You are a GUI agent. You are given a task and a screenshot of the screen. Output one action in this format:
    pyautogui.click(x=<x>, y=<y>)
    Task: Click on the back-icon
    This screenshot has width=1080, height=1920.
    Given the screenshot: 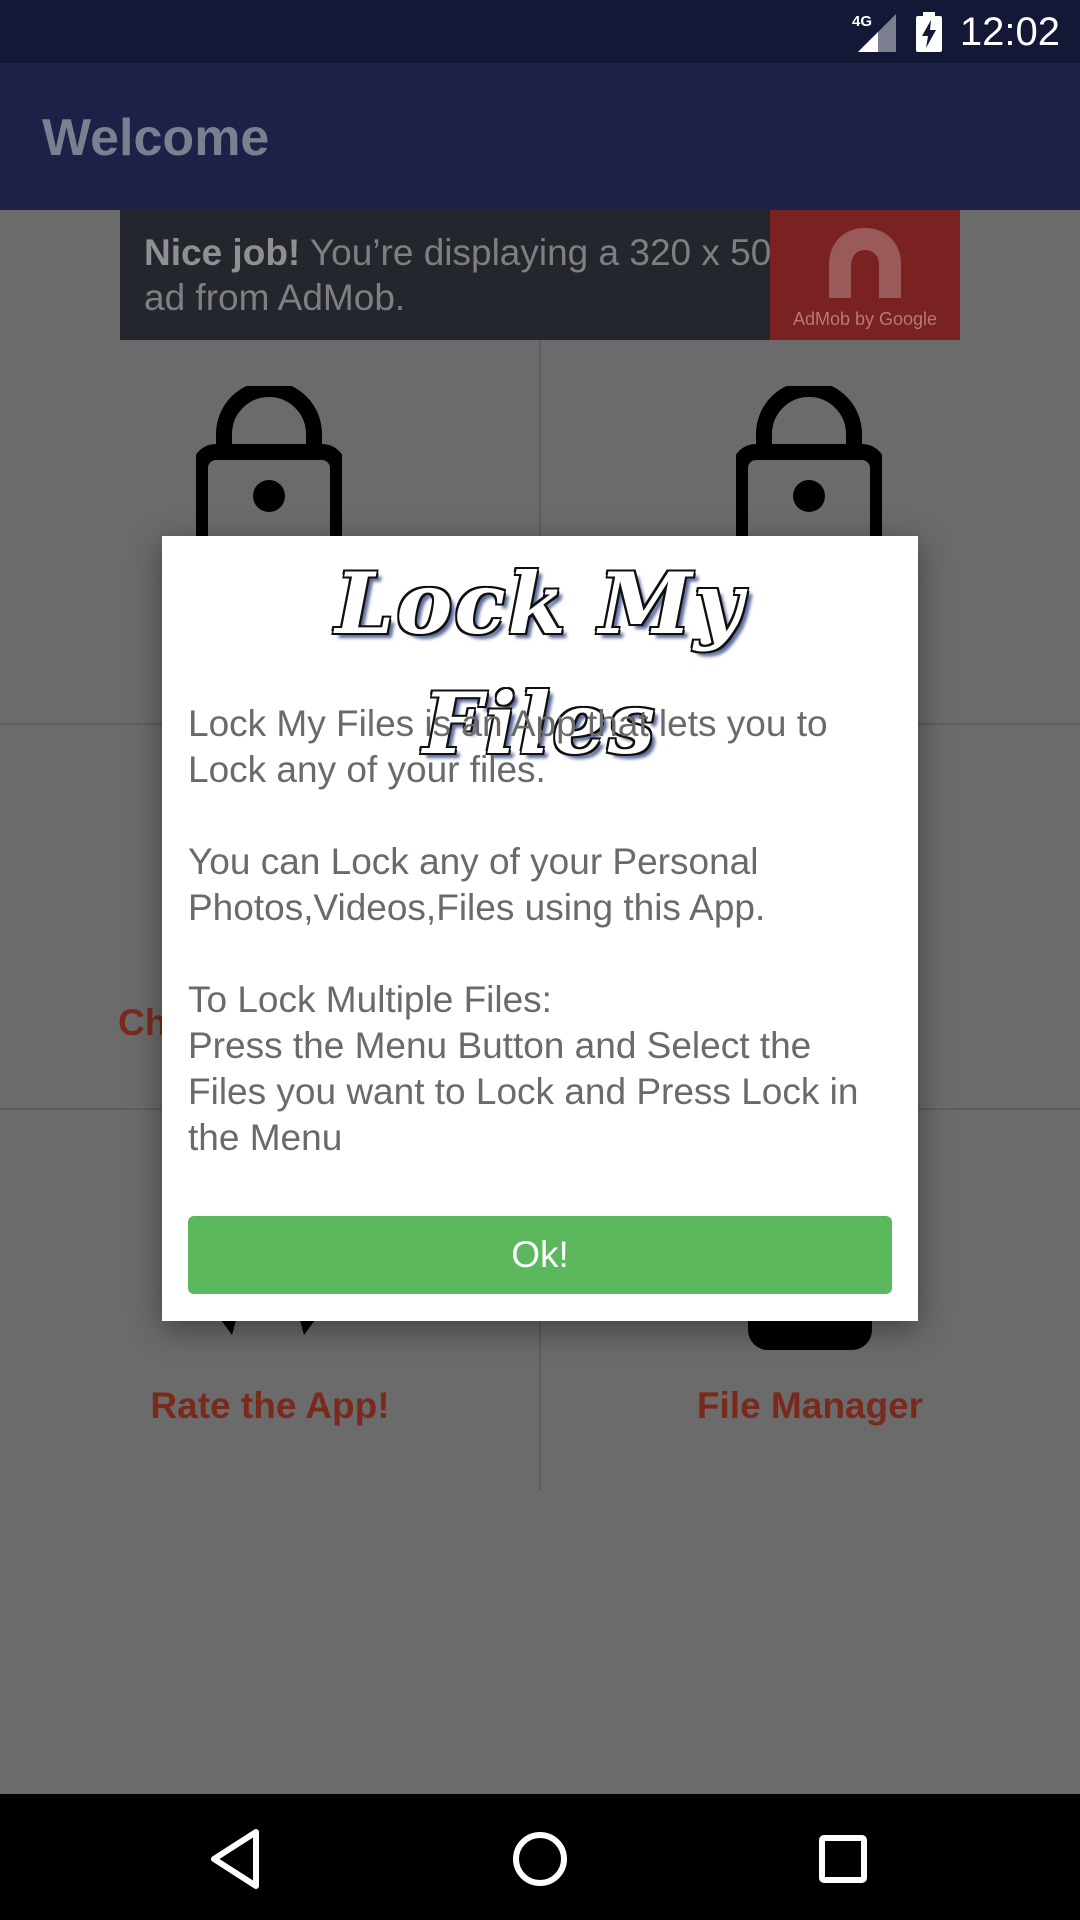 What is the action you would take?
    pyautogui.click(x=235, y=1859)
    